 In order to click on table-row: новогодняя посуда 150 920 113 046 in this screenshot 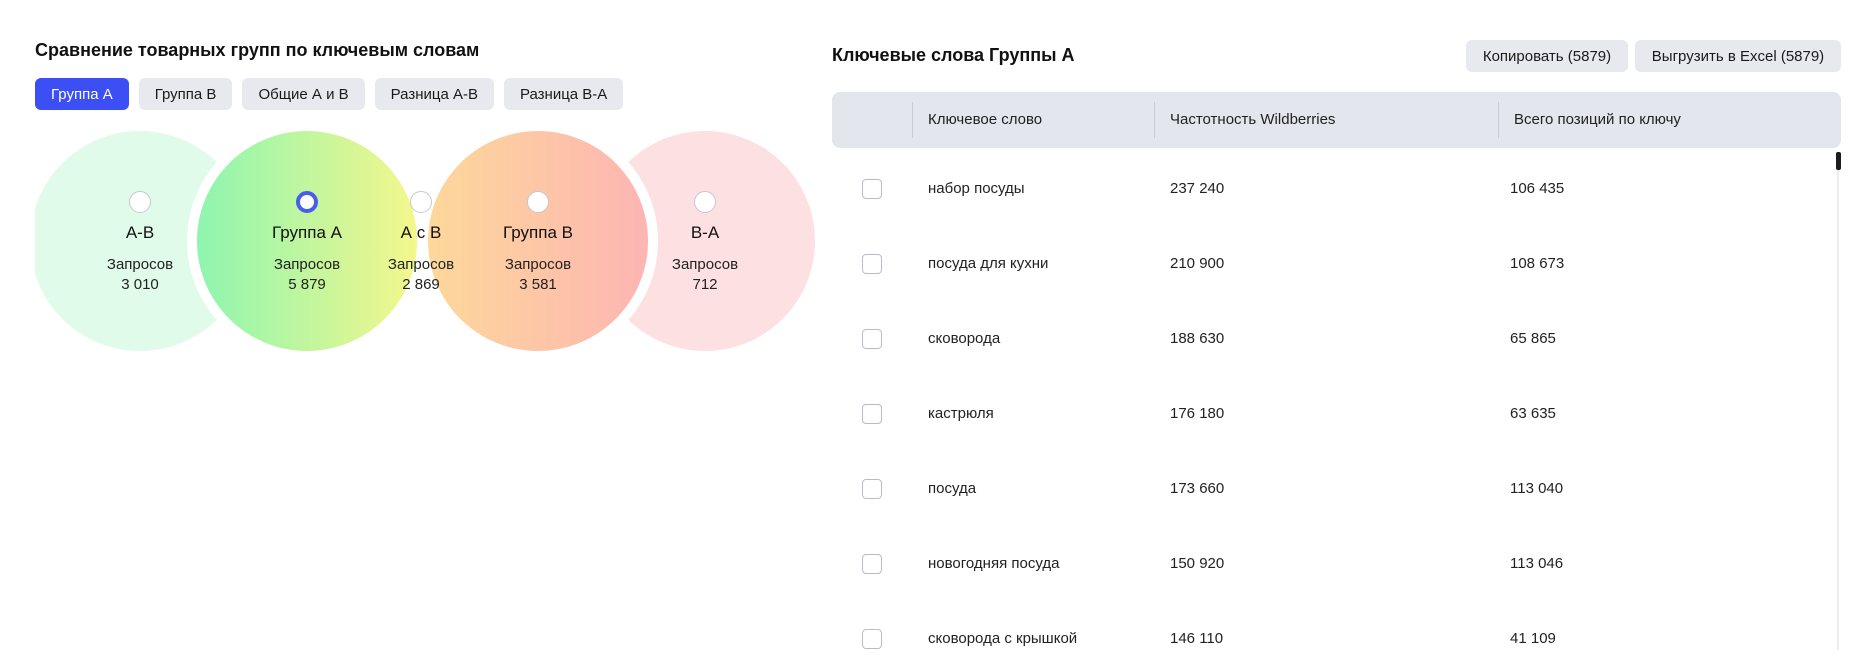, I will do `click(1332, 562)`.